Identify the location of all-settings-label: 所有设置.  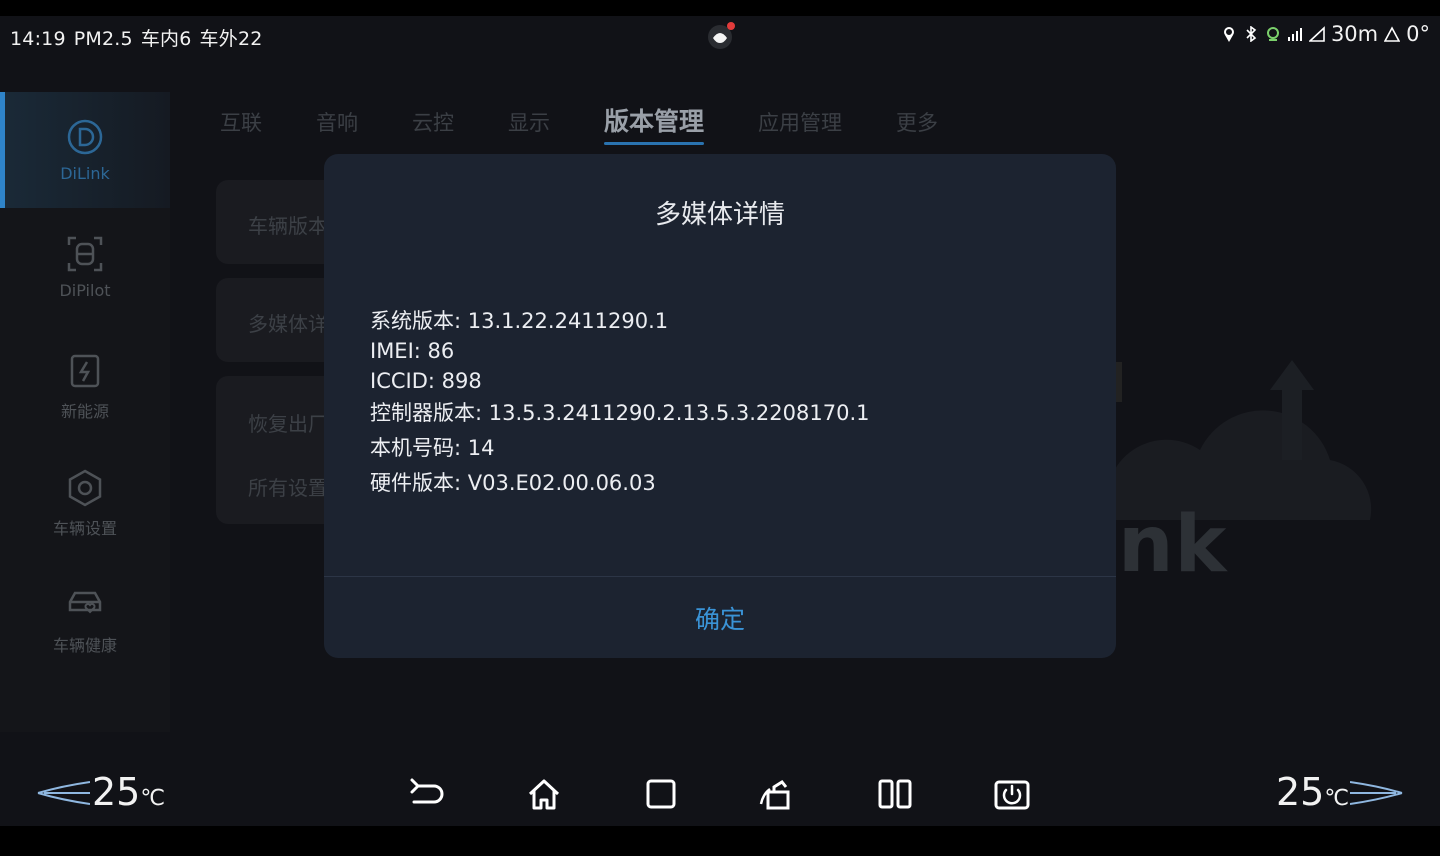
(288, 486).